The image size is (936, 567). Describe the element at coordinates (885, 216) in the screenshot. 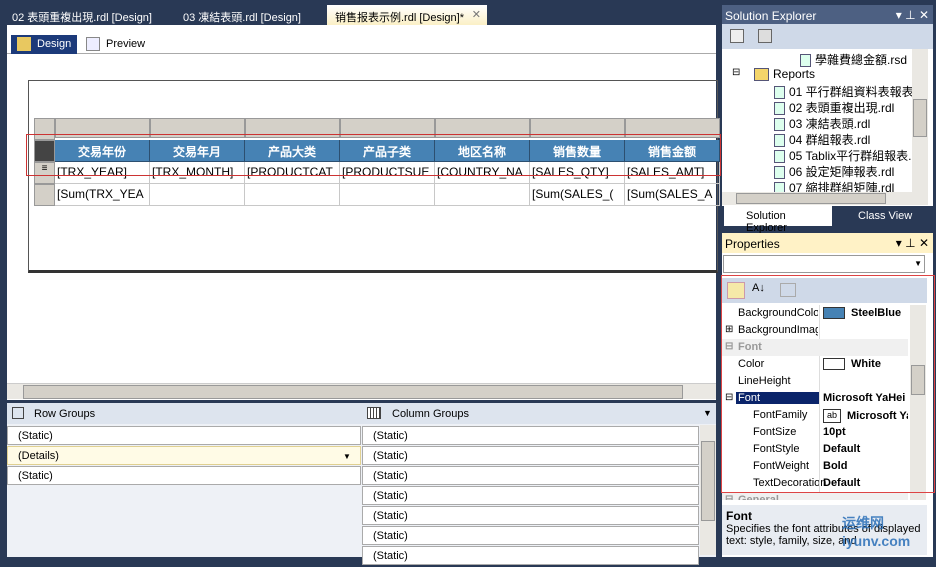

I see `tab-label: Class View` at that location.